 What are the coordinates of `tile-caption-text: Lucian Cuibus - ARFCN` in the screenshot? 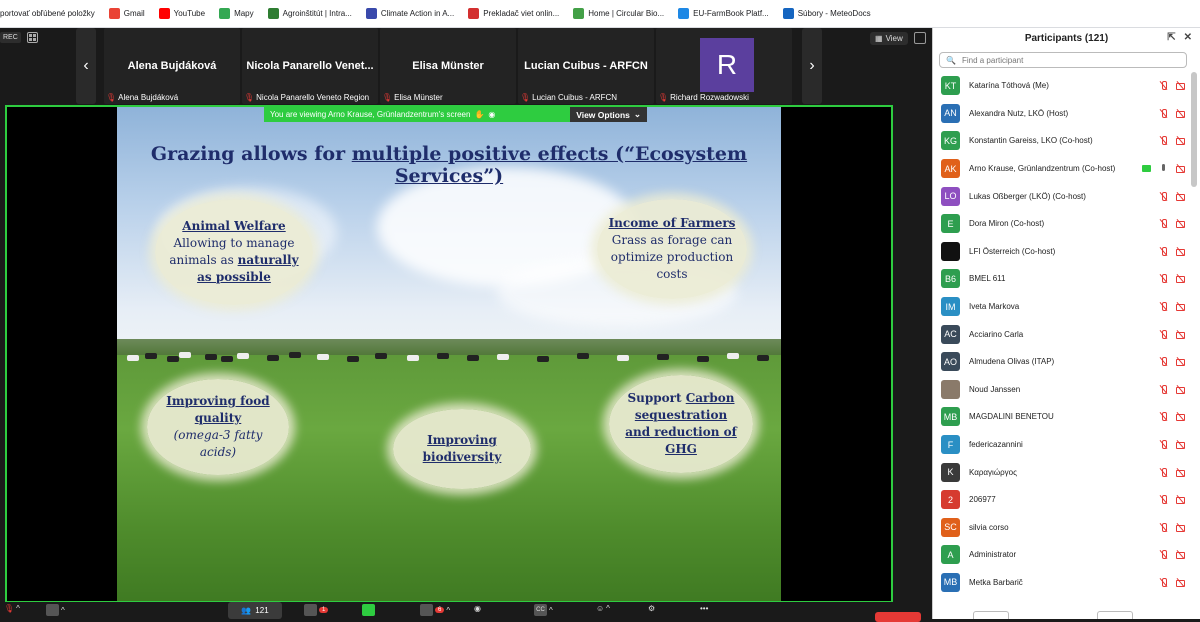 It's located at (575, 97).